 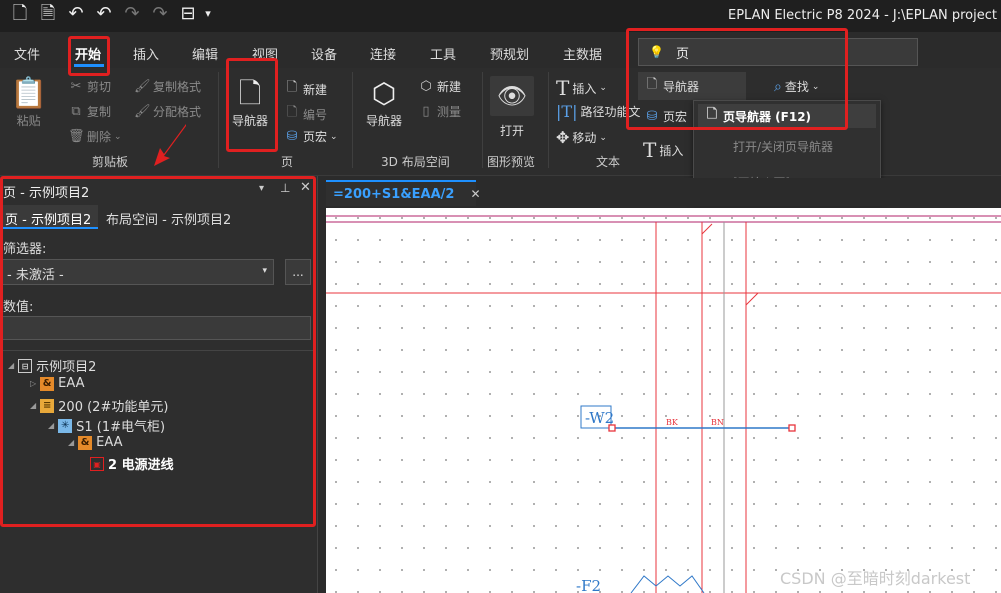 What do you see at coordinates (692, 86) in the screenshot?
I see `search-result-navigator: 🗋 导航器` at bounding box center [692, 86].